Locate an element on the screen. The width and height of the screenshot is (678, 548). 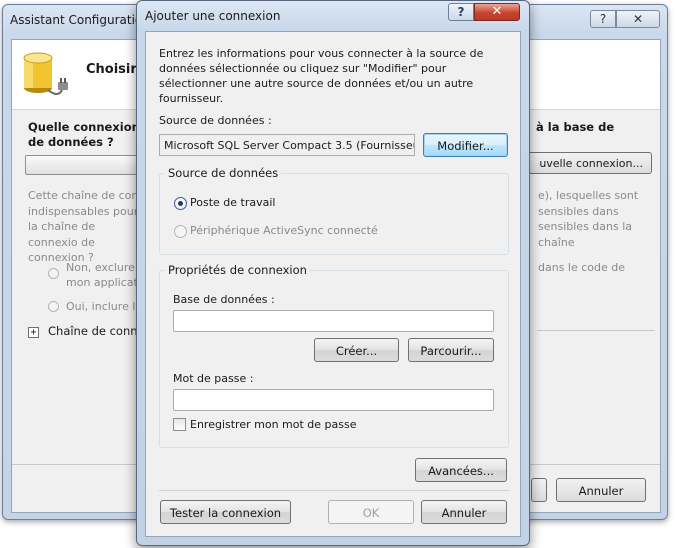
password-input is located at coordinates (333, 400).